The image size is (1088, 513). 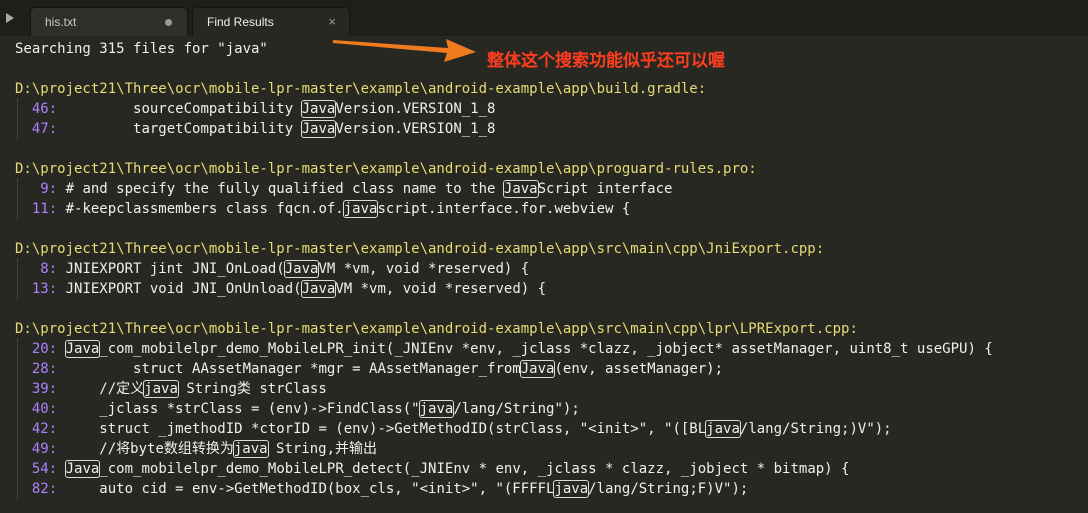 I want to click on line-number: 49:, so click(x=36, y=449).